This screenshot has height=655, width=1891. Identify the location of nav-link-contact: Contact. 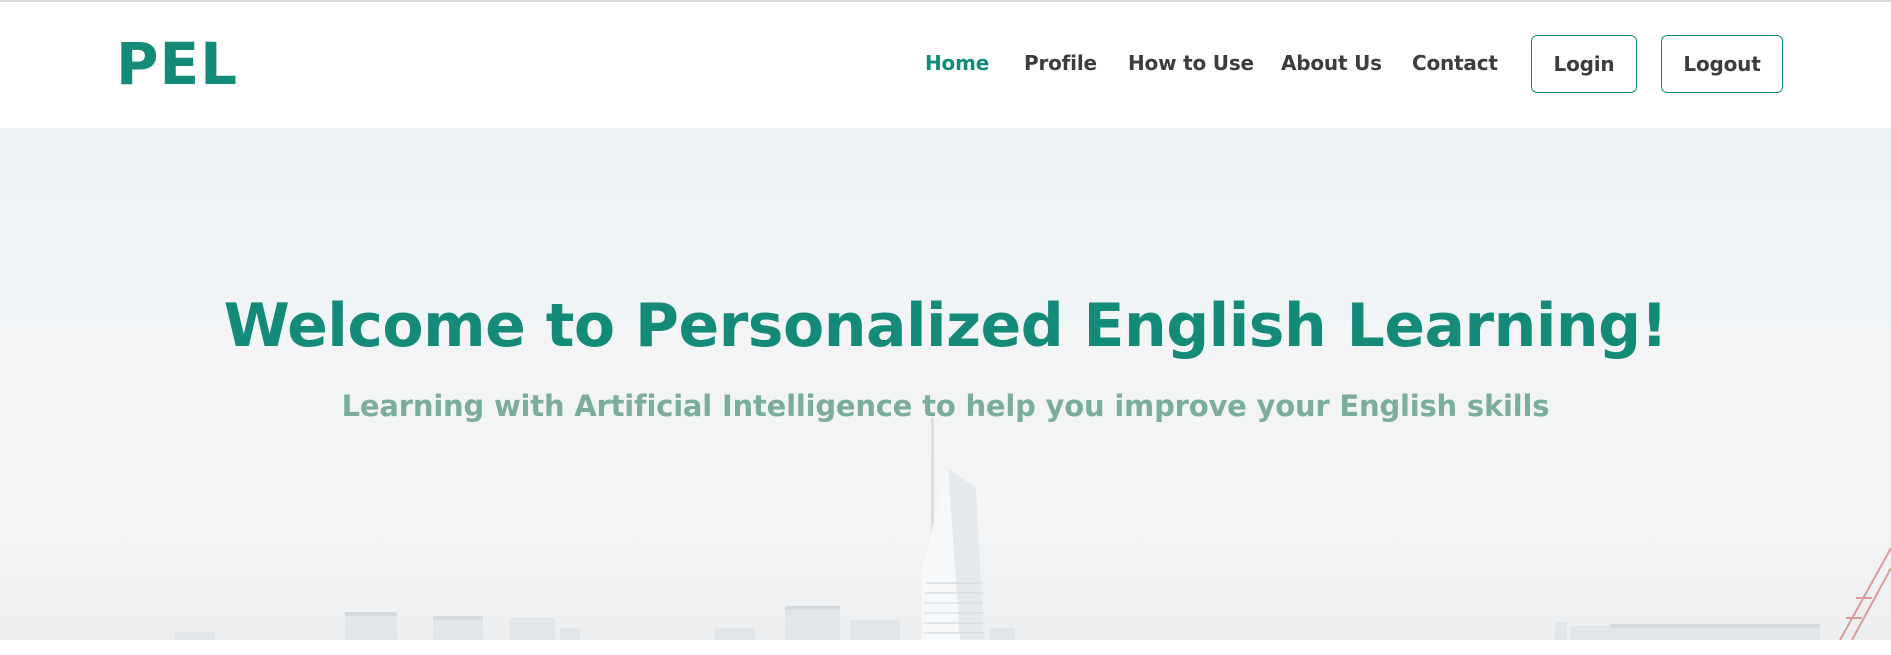
(1455, 63).